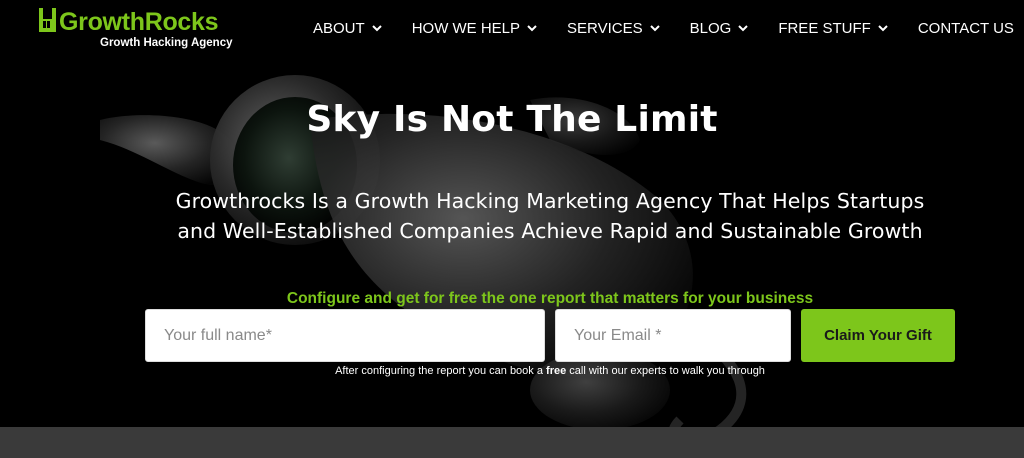  I want to click on claim-gift-button: Claim Your Gift, so click(878, 335).